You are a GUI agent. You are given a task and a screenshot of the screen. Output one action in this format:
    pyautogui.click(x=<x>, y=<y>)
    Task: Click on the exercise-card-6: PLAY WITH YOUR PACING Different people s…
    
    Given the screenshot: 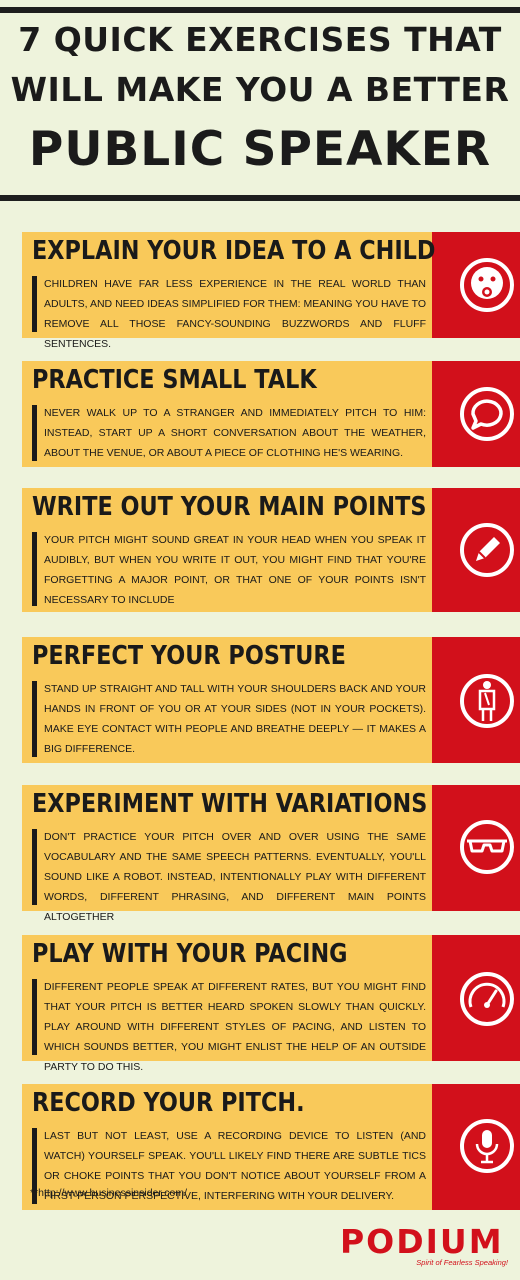 What is the action you would take?
    pyautogui.click(x=271, y=1004)
    